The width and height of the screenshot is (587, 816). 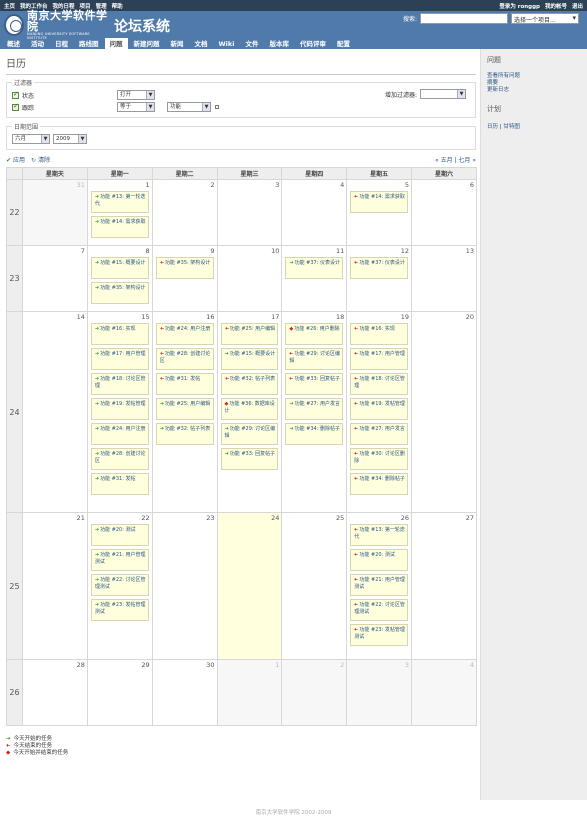 I want to click on issue-link: 功能 #28: 创建讨论区, so click(x=185, y=357).